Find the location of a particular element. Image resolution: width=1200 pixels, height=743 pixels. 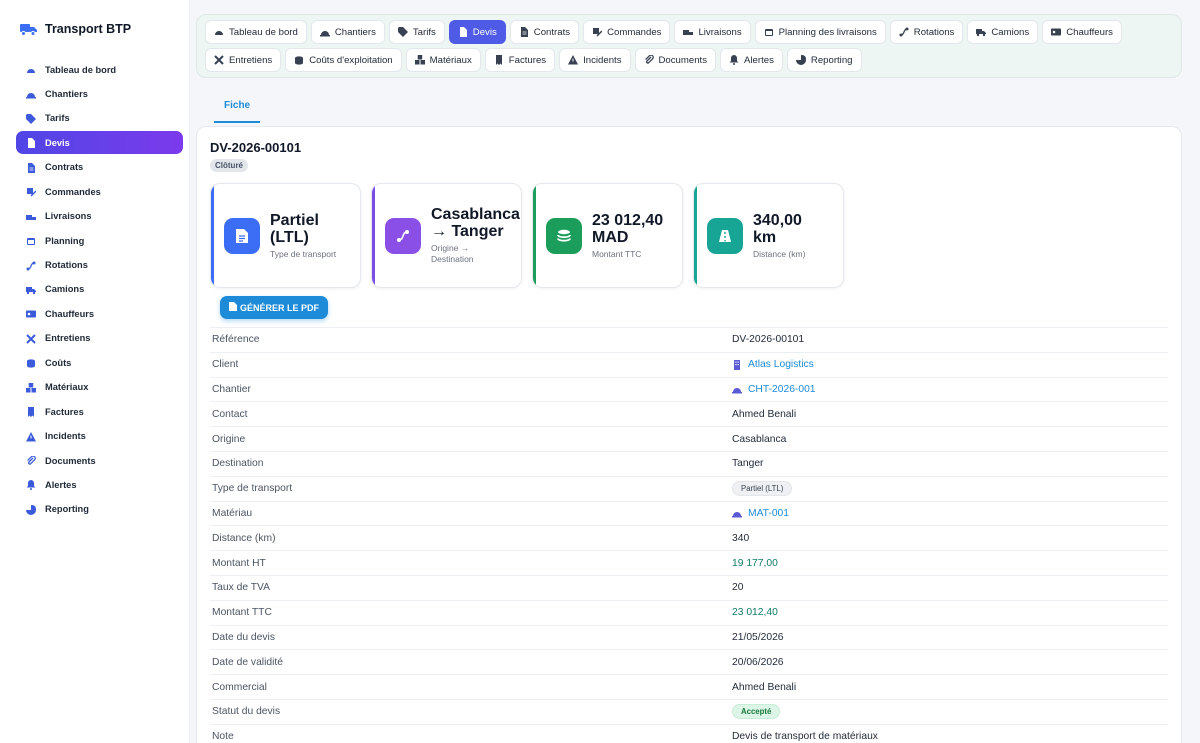

sidebar-item-devis: Devis is located at coordinates (99, 143).